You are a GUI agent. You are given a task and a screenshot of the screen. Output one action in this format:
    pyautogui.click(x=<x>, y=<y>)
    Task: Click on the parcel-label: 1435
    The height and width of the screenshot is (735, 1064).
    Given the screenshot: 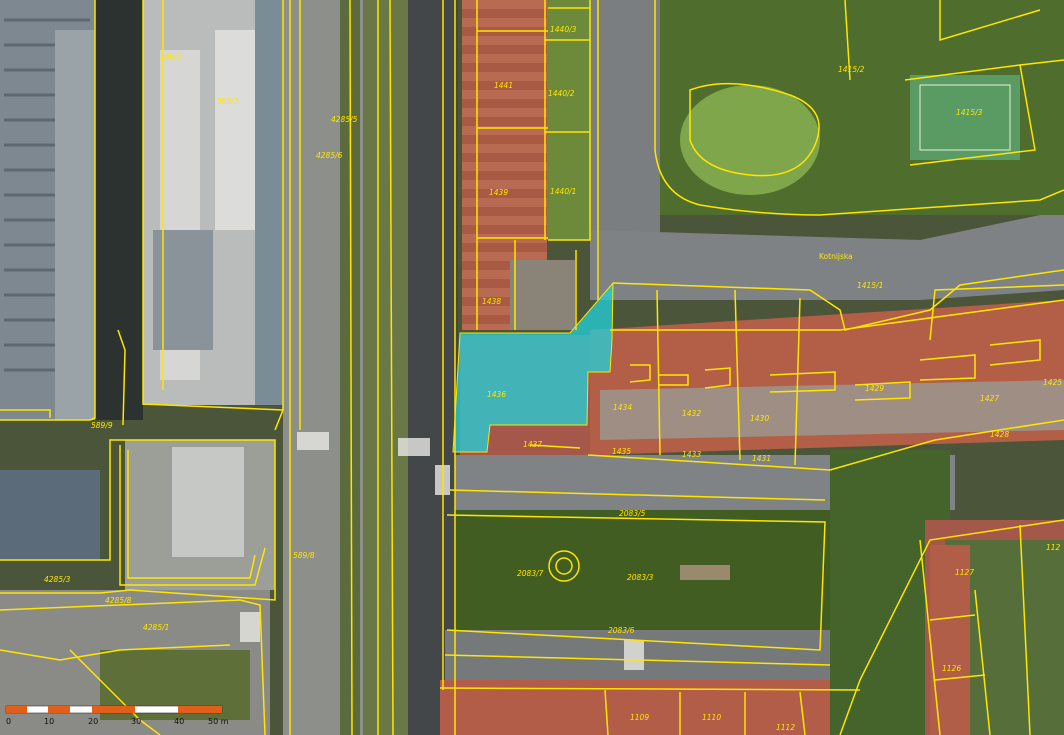 What is the action you would take?
    pyautogui.click(x=621, y=451)
    